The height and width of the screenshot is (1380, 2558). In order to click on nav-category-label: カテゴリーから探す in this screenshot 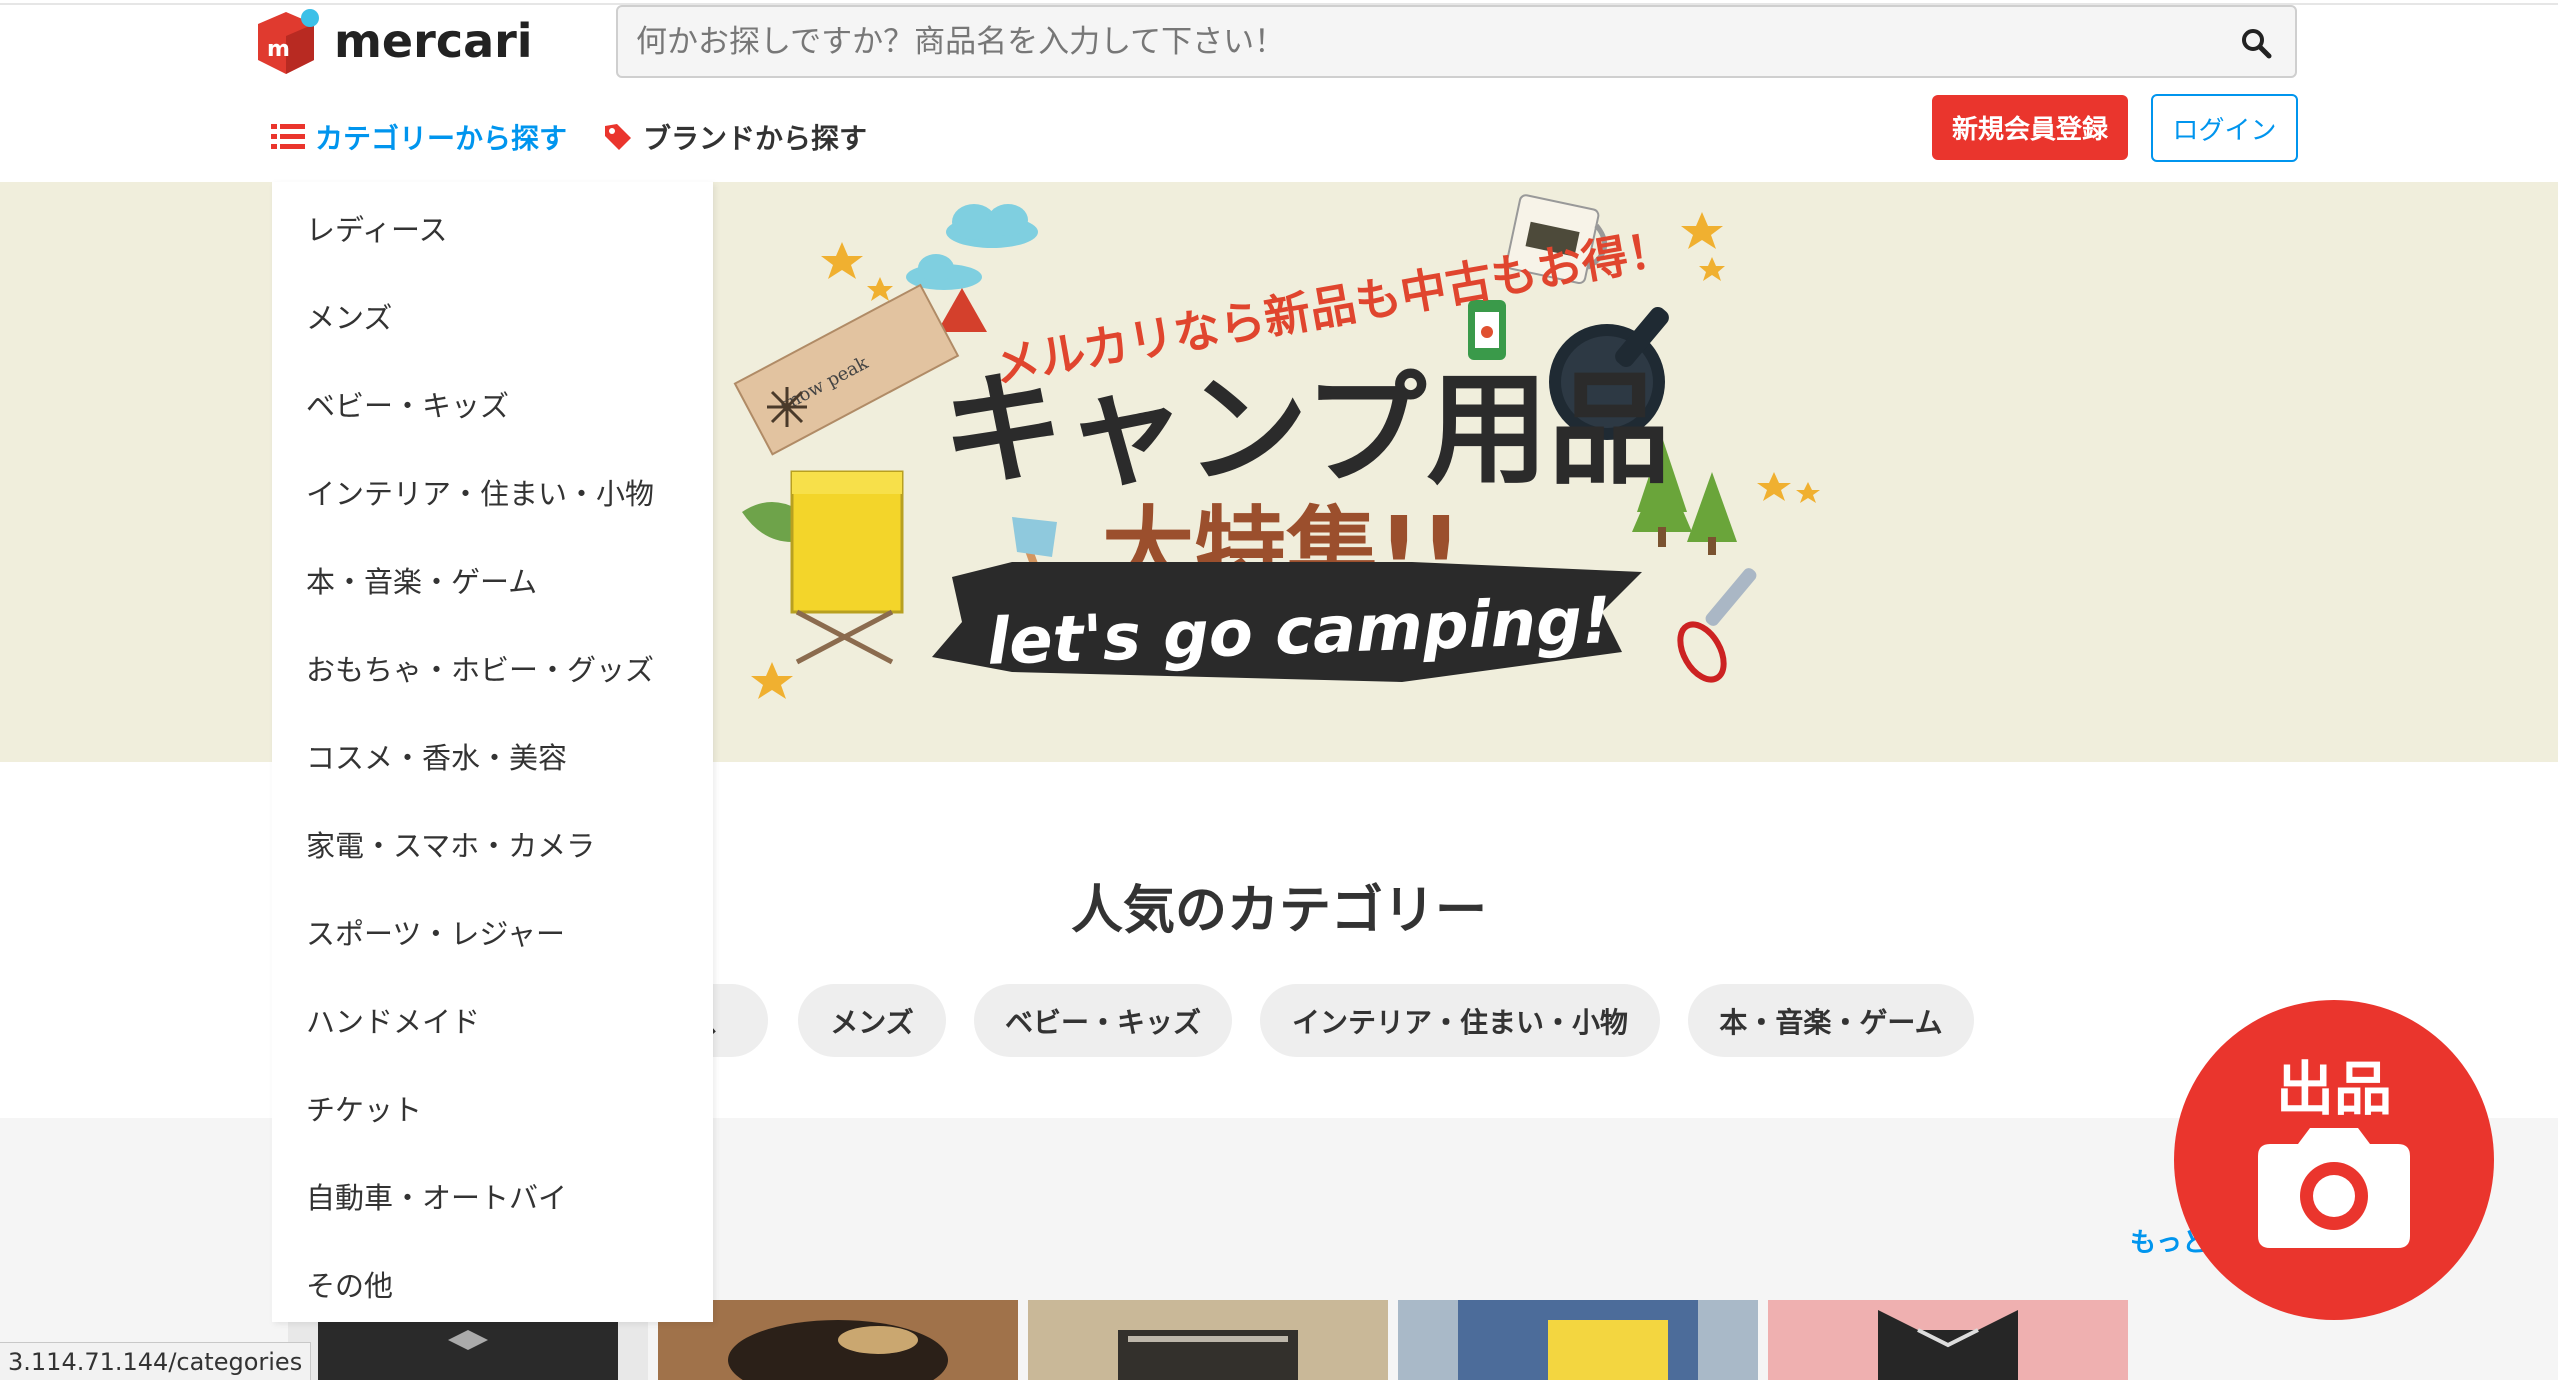, I will do `click(441, 138)`.